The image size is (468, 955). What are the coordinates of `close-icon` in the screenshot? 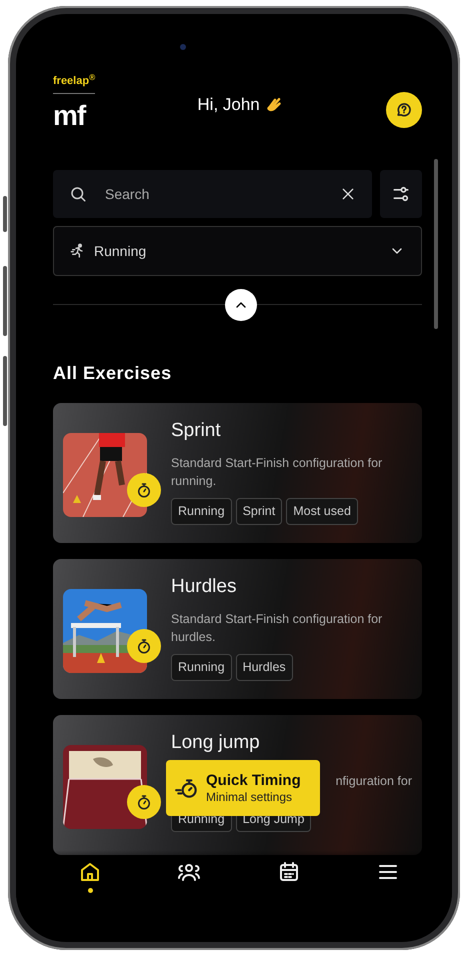 It's located at (348, 194).